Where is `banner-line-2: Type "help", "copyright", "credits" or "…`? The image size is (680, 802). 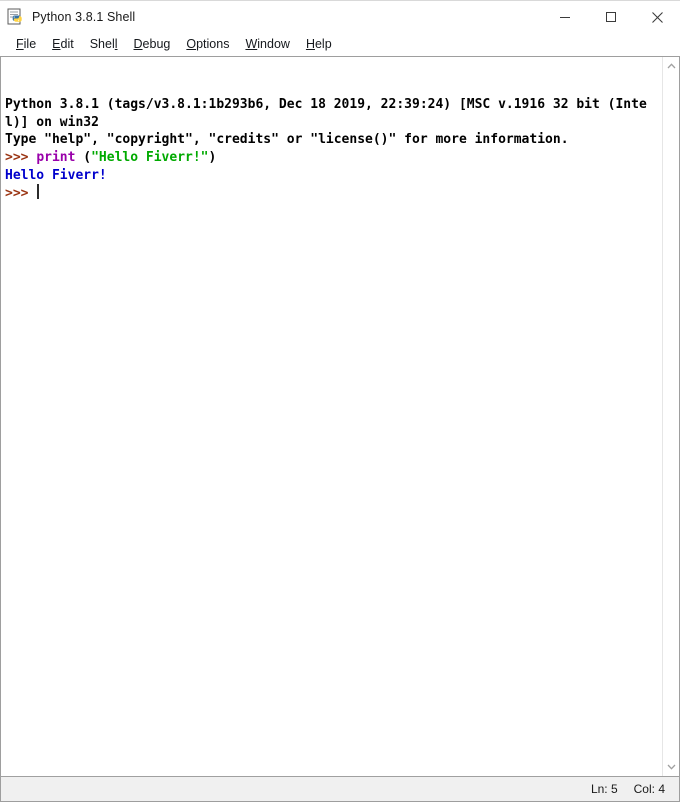 banner-line-2: Type "help", "copyright", "credits" or "… is located at coordinates (287, 140).